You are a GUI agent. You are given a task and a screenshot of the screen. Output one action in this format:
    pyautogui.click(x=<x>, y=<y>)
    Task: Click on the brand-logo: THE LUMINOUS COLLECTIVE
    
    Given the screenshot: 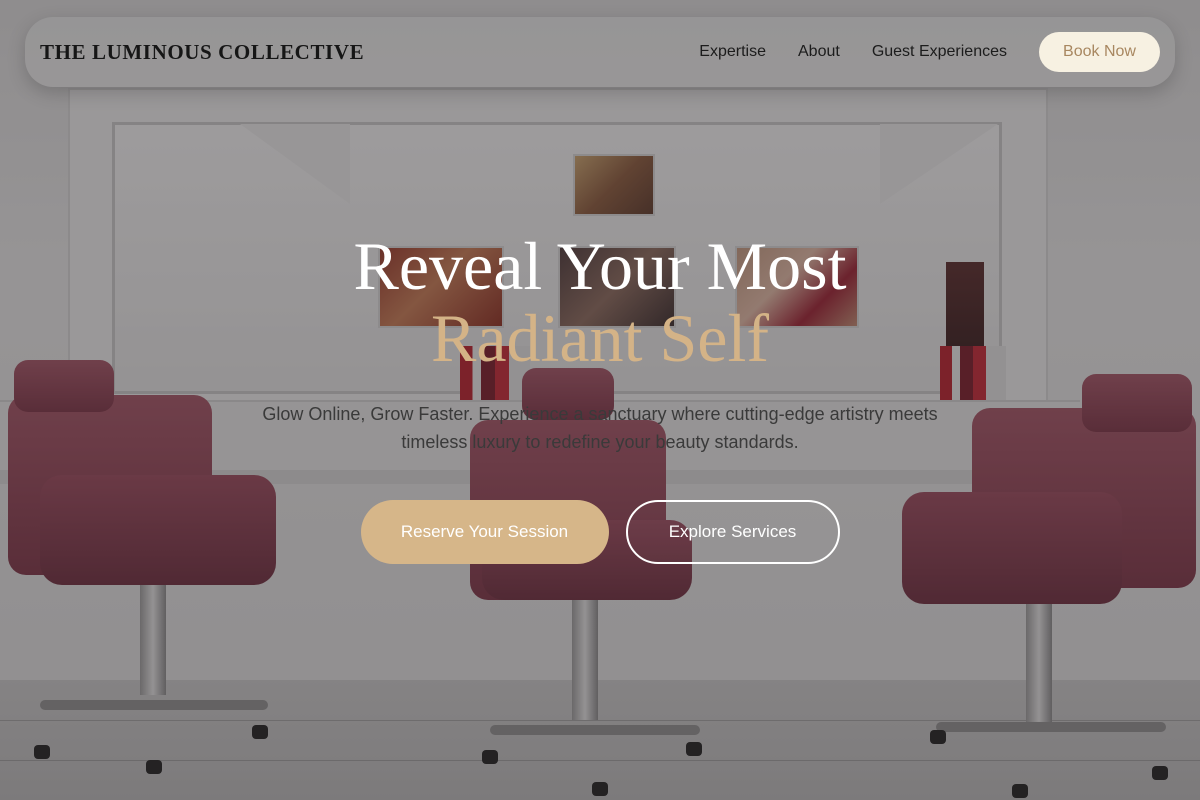 What is the action you would take?
    pyautogui.click(x=202, y=52)
    